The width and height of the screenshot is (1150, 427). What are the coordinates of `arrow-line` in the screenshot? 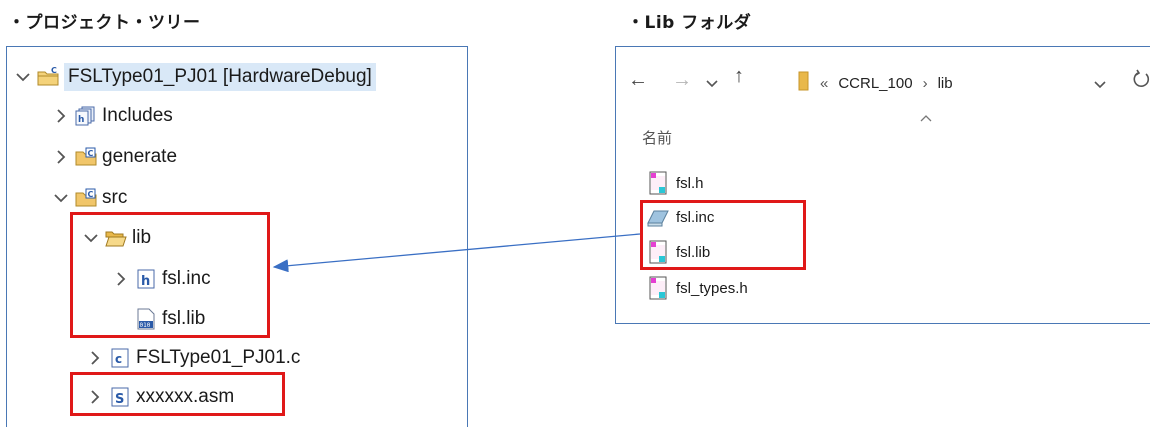 It's located at (456, 253).